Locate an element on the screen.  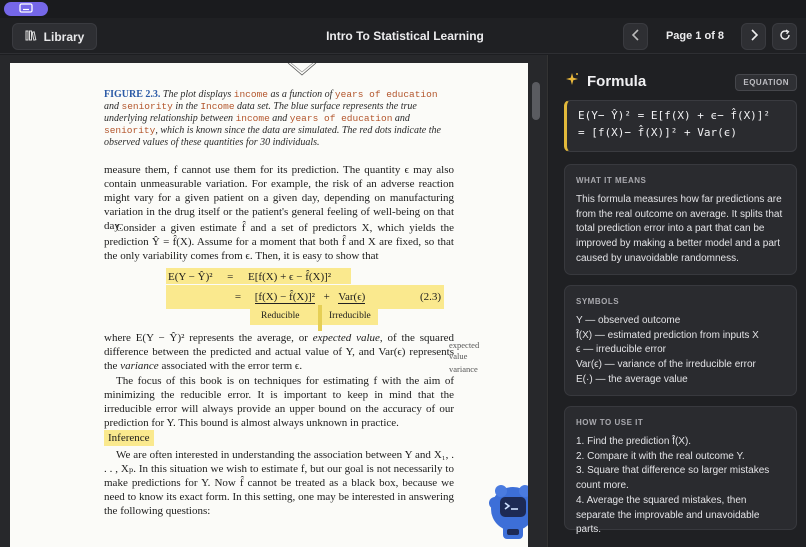
sparkle-icon is located at coordinates (572, 81).